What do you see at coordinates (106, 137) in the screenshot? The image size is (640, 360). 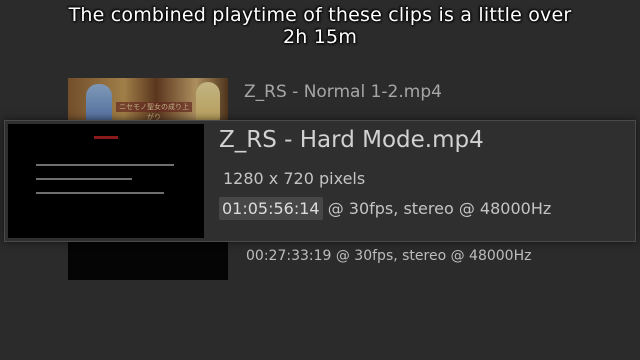 I see `thumbnail-heading-line` at bounding box center [106, 137].